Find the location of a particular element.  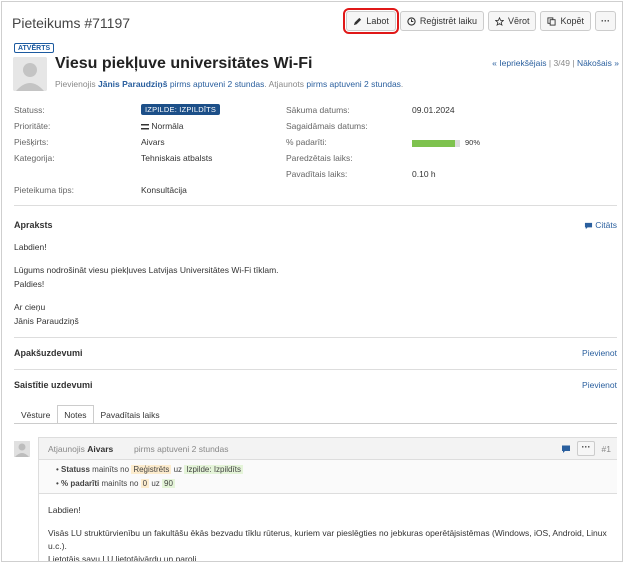

status-badge: ATVĒRTS is located at coordinates (34, 48).